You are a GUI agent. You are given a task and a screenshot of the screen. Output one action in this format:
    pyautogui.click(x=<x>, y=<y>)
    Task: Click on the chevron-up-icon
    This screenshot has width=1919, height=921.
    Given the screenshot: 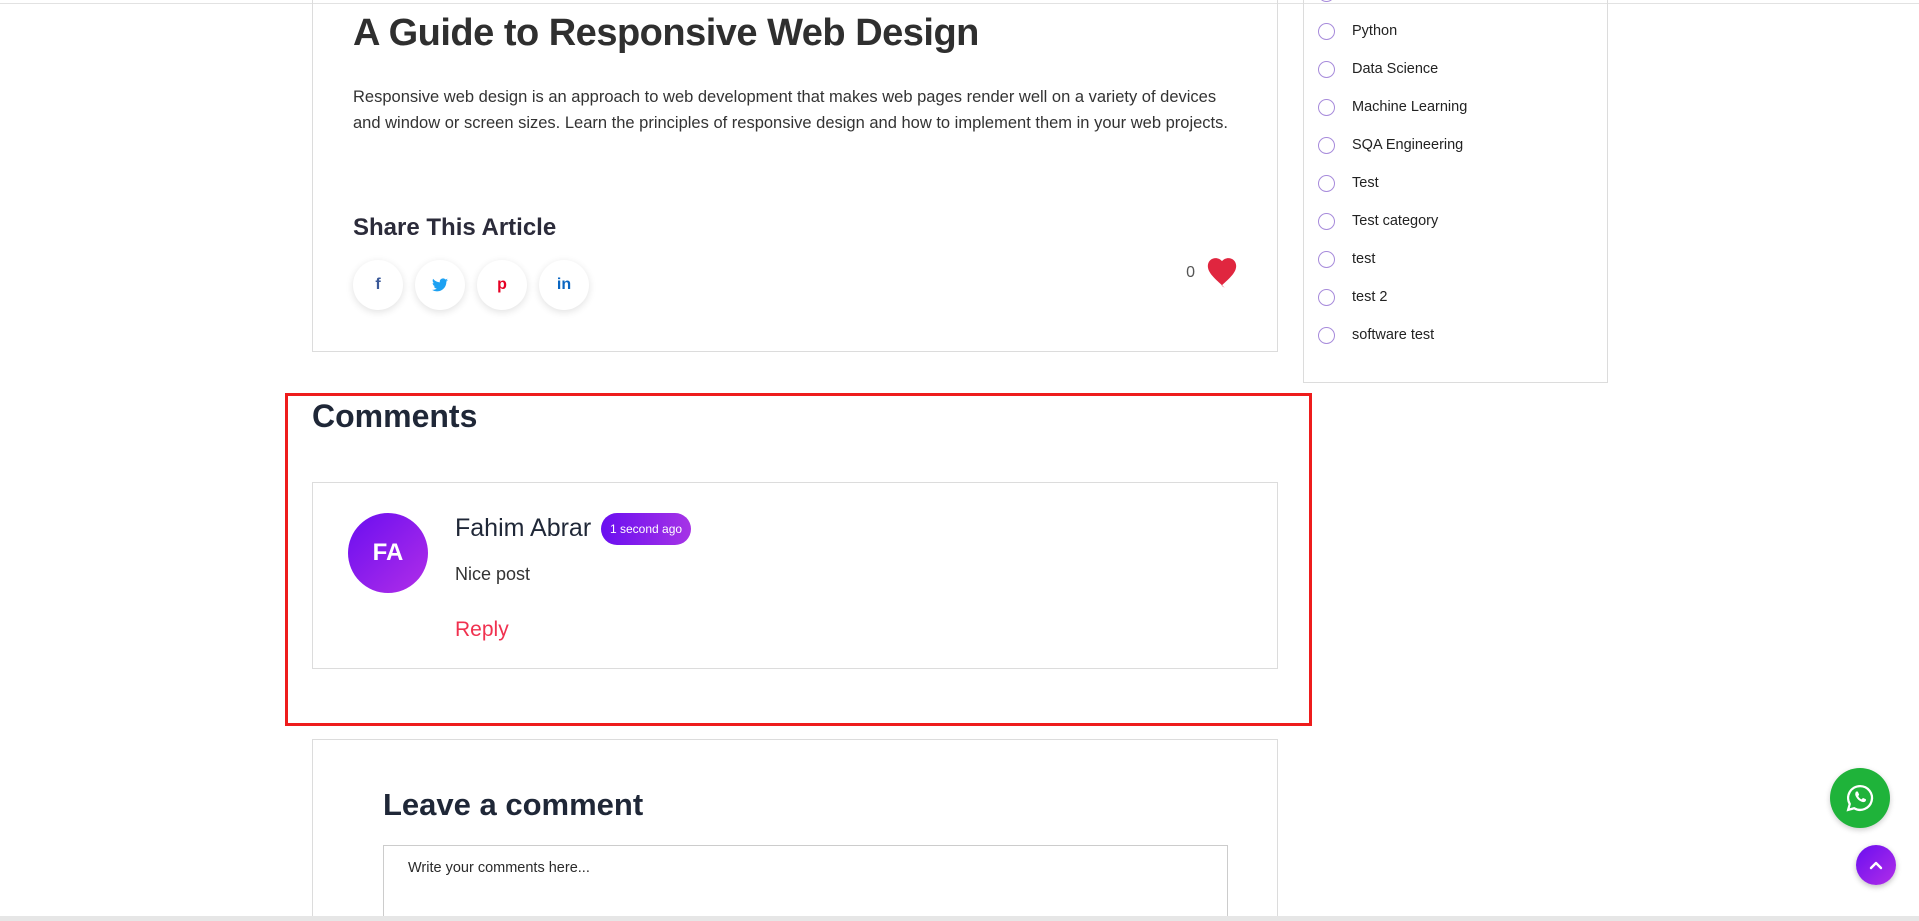 What is the action you would take?
    pyautogui.click(x=1876, y=865)
    